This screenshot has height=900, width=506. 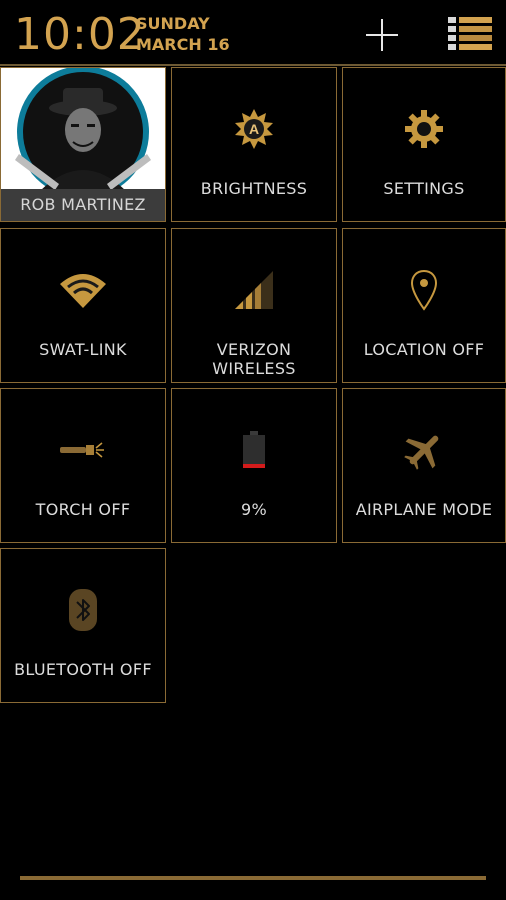 What do you see at coordinates (173, 23) in the screenshot?
I see `day-label: SUNDAY` at bounding box center [173, 23].